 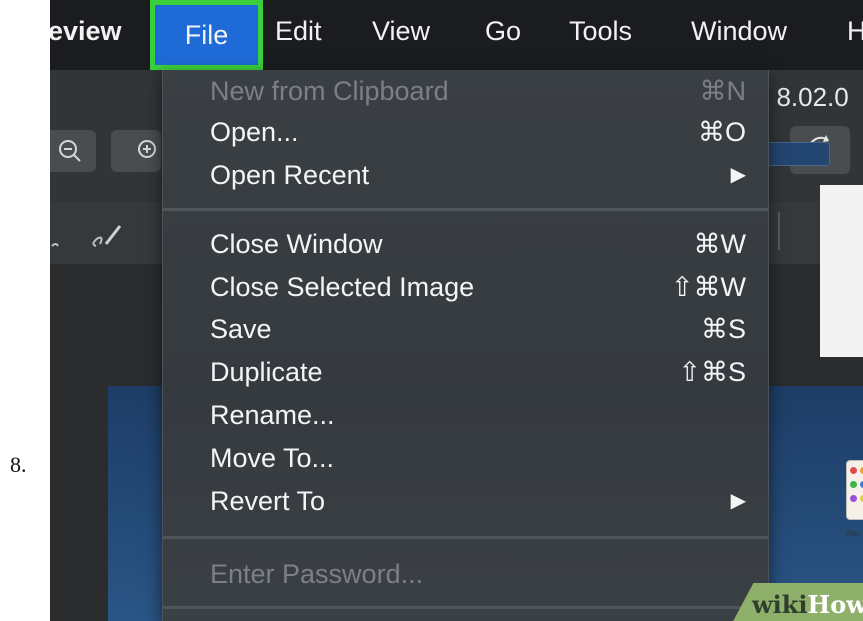 What do you see at coordinates (805, 97) in the screenshot?
I see `window-title: t 8.02.0` at bounding box center [805, 97].